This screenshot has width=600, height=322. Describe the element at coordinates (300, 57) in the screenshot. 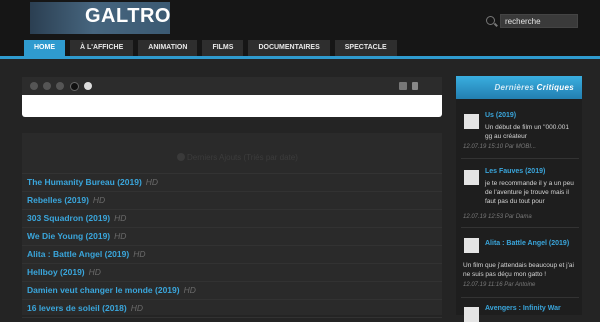

I see `nav-underline` at that location.